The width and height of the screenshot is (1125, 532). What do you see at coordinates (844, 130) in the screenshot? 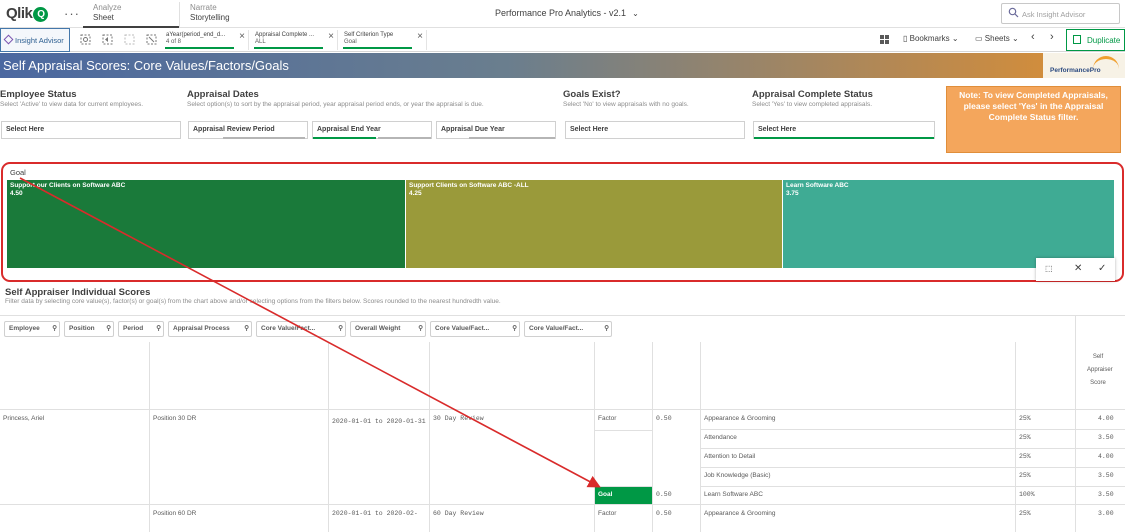
I see `appraisal-complete-select: Select Here` at bounding box center [844, 130].